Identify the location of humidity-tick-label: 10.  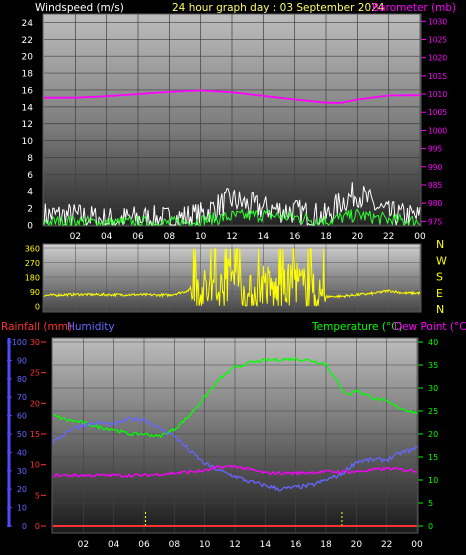
(22, 508).